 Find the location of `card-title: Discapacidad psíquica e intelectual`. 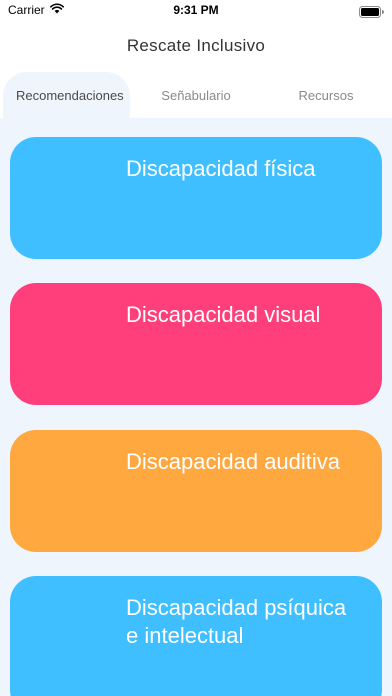

card-title: Discapacidad psíquica e intelectual is located at coordinates (236, 621).